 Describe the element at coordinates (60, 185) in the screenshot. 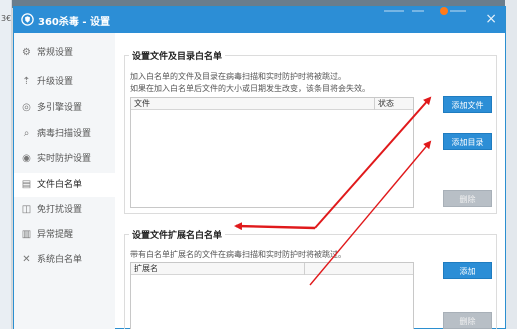

I see `sidebar-item-label: 文件白名单` at that location.